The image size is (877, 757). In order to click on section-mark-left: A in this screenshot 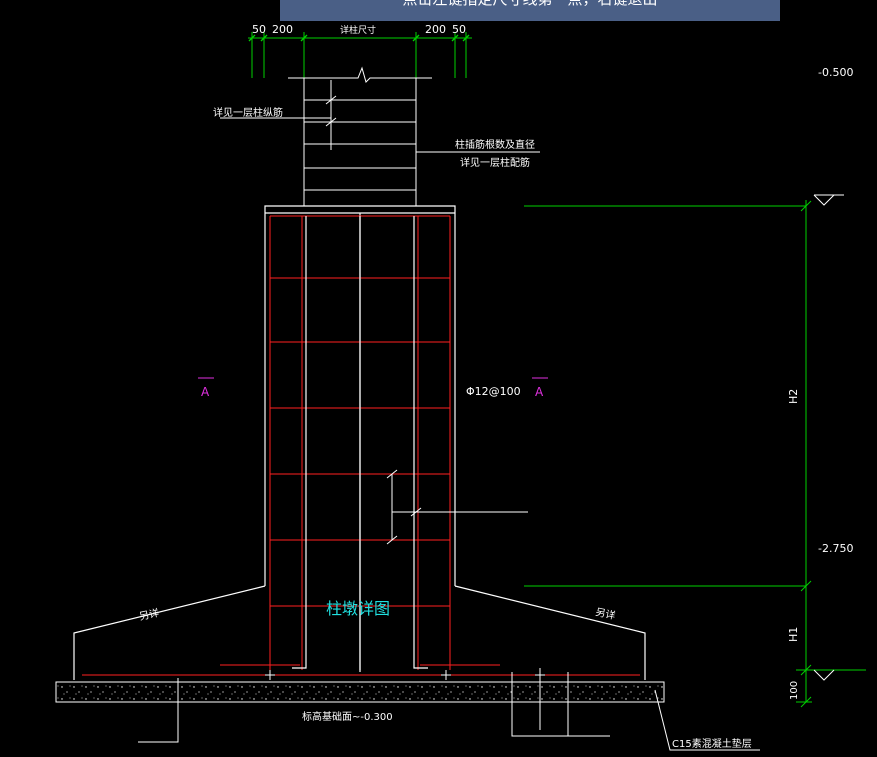, I will do `click(206, 388)`.